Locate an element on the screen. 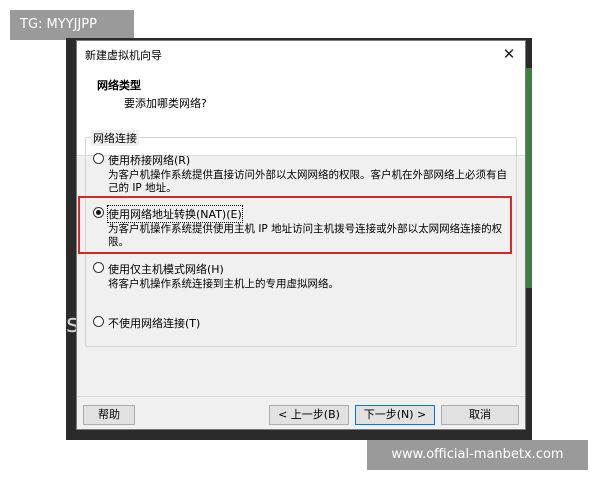 The height and width of the screenshot is (480, 600). group-label: 网络连接 is located at coordinates (115, 138).